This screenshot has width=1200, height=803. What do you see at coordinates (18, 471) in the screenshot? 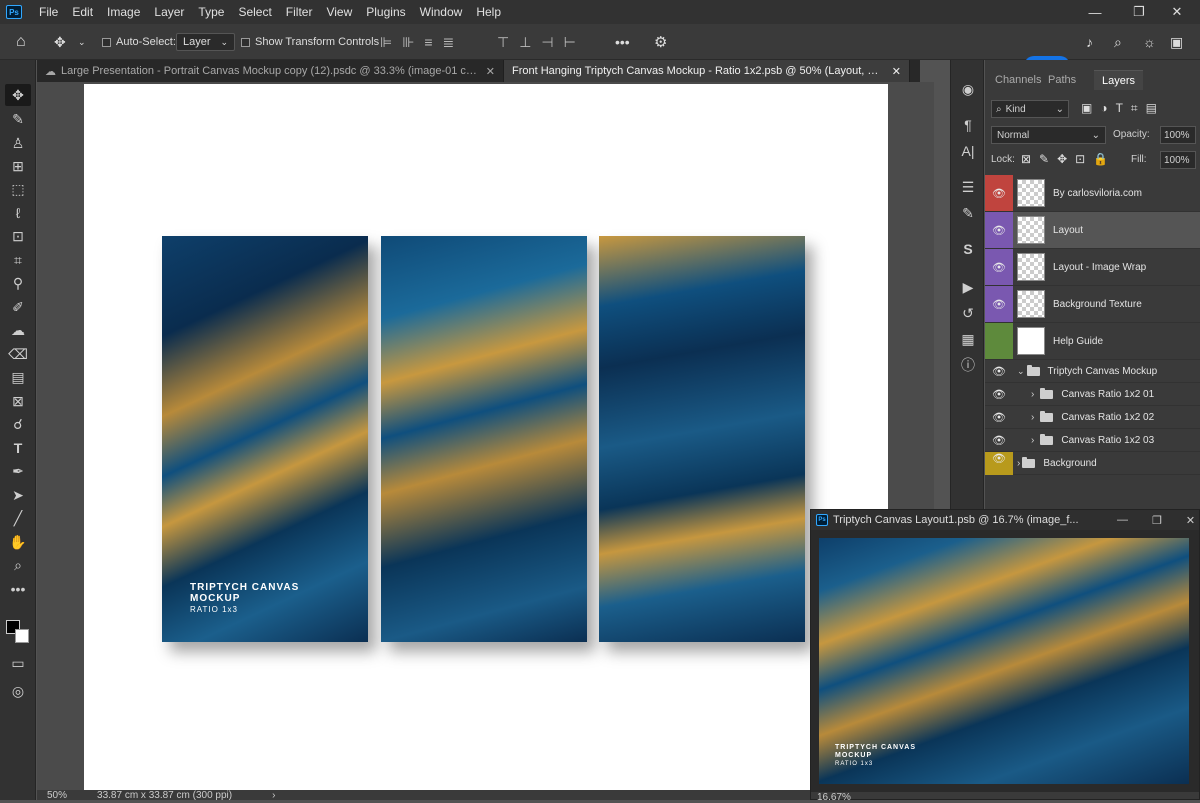
I see `pen-tool-icon: ✒` at bounding box center [18, 471].